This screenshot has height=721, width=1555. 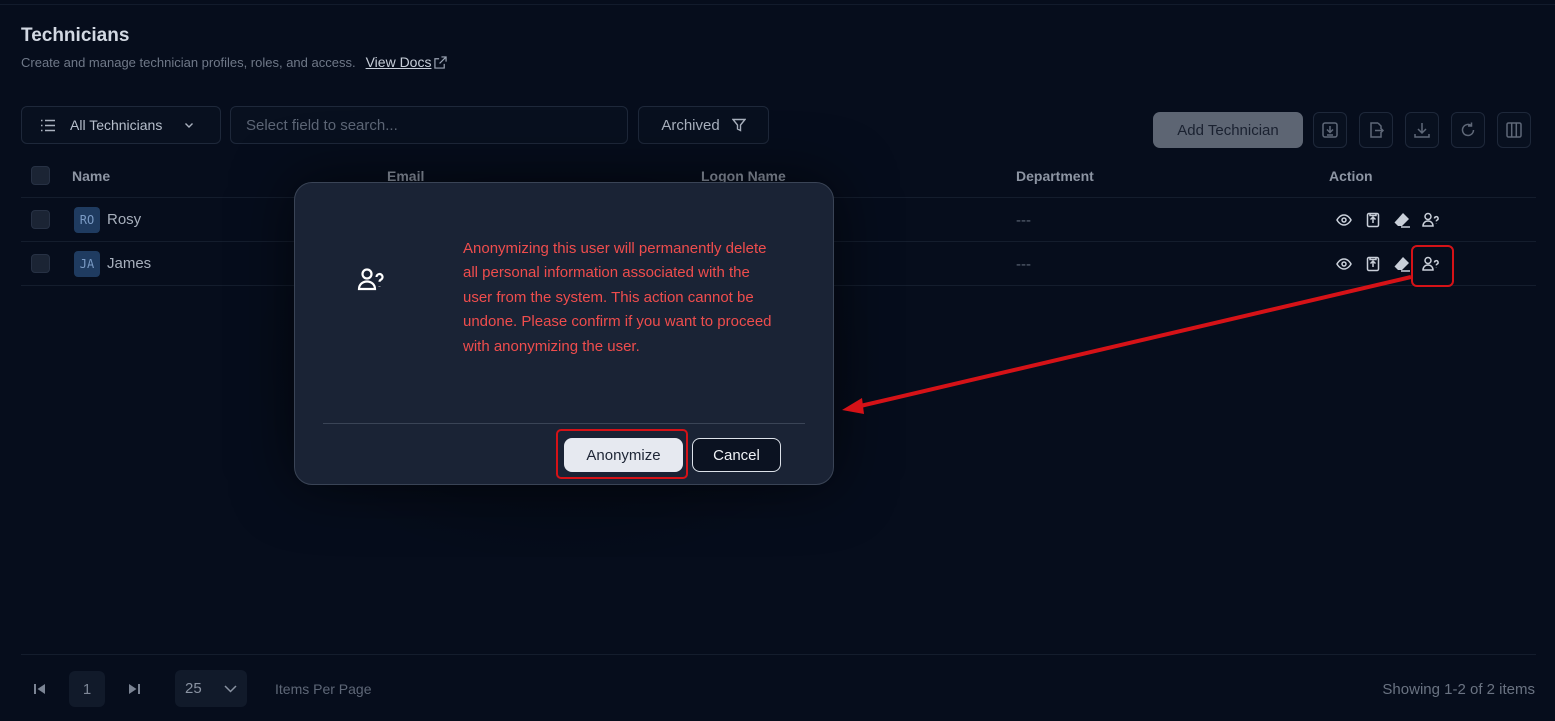 What do you see at coordinates (1432, 266) in the screenshot?
I see `anonymize-icon-highlight-box` at bounding box center [1432, 266].